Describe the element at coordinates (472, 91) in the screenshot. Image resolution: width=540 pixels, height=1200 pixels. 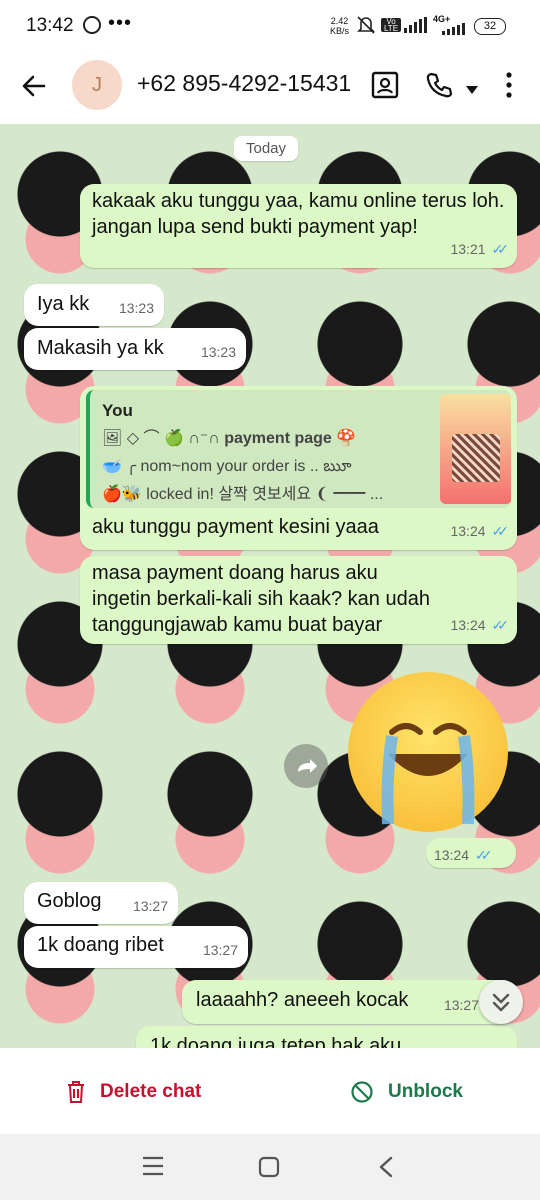
I see `call-dropdown-icon` at that location.